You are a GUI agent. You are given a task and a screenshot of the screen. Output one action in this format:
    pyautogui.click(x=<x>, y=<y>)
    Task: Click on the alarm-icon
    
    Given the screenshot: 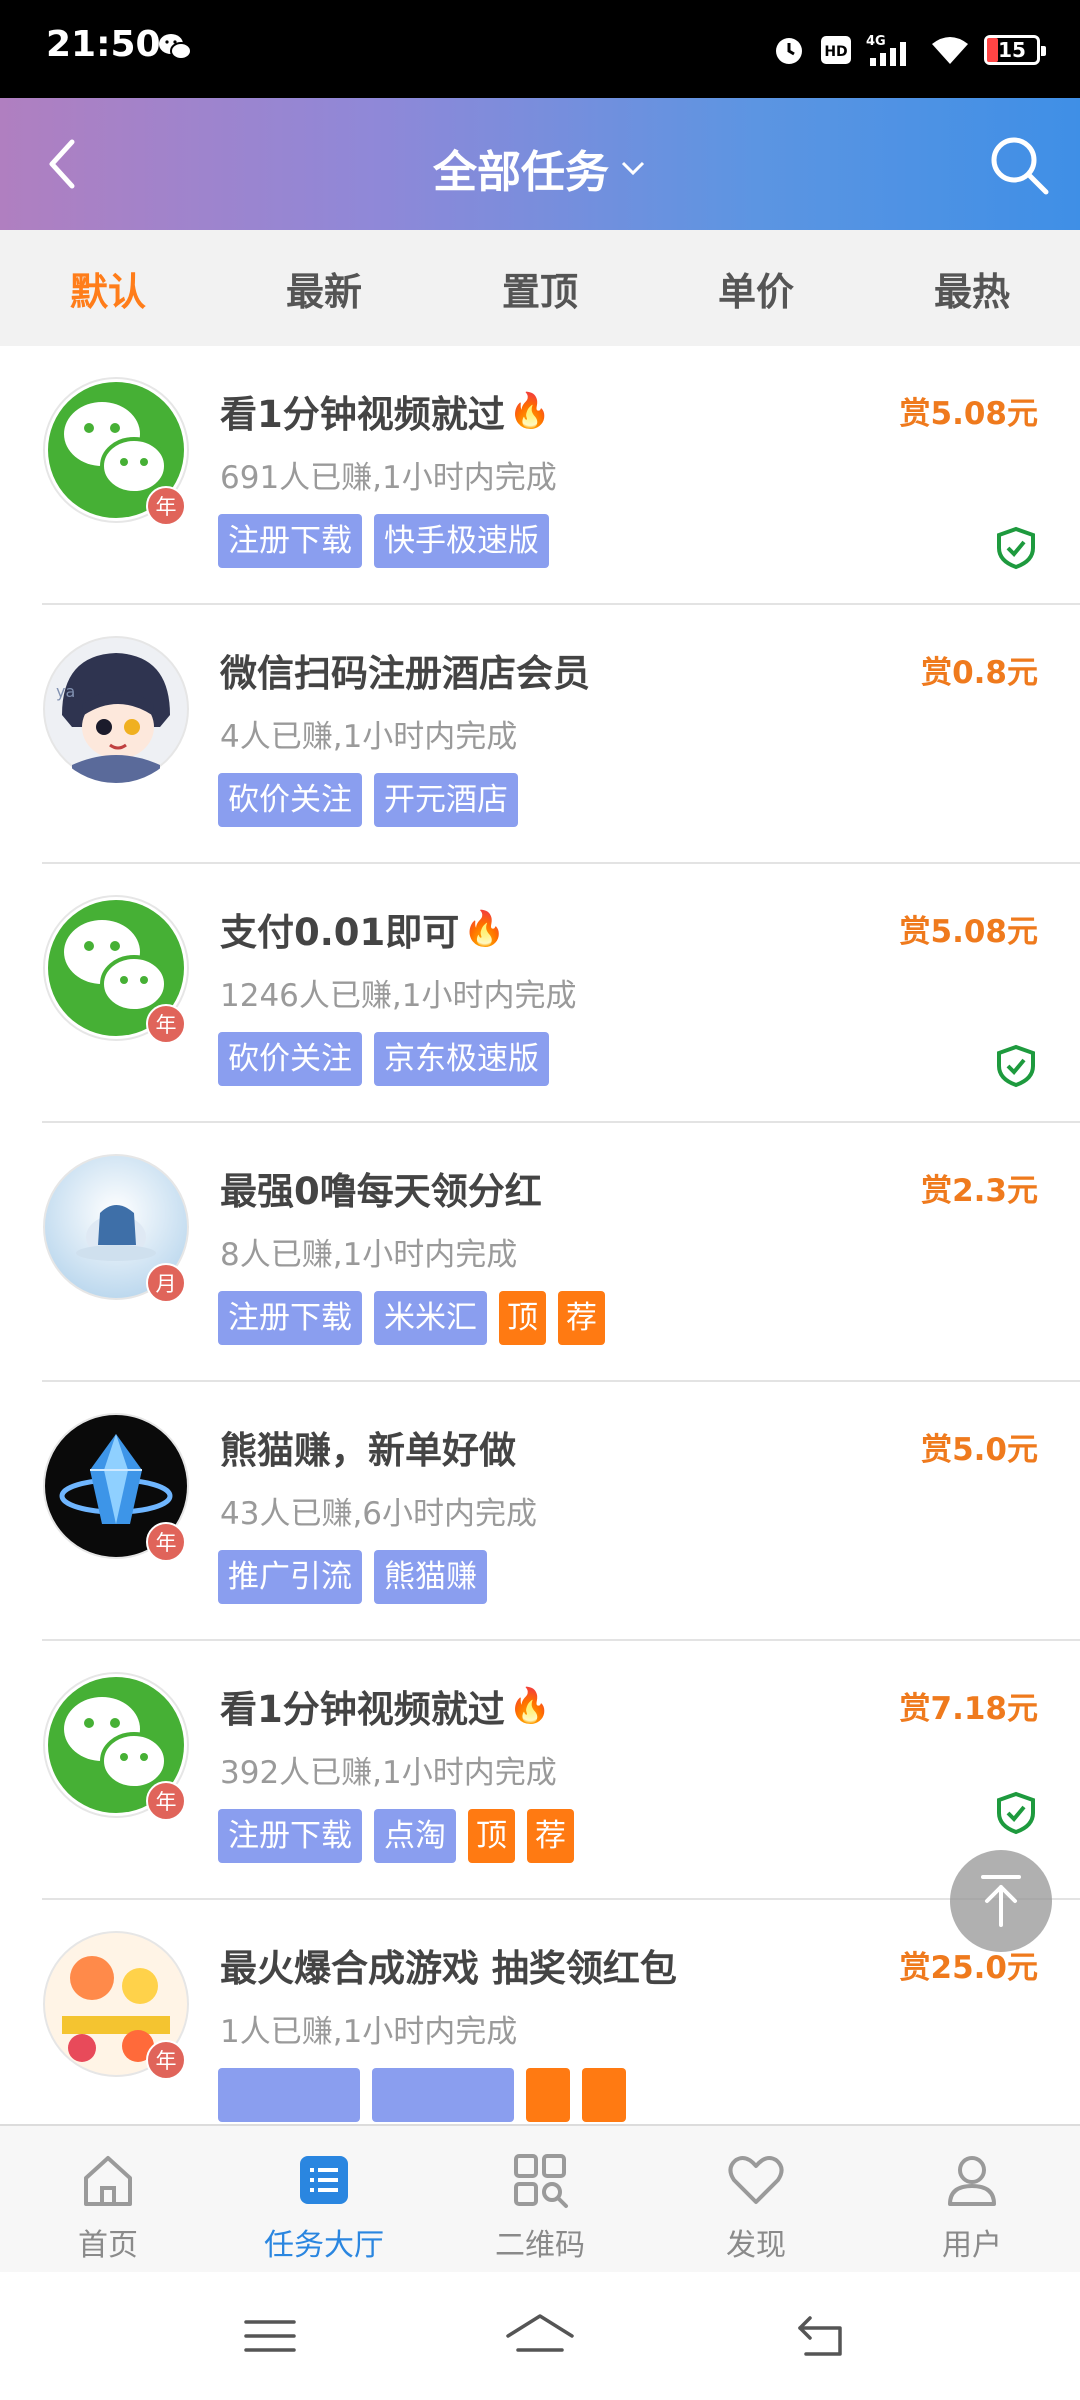 What is the action you would take?
    pyautogui.click(x=789, y=51)
    